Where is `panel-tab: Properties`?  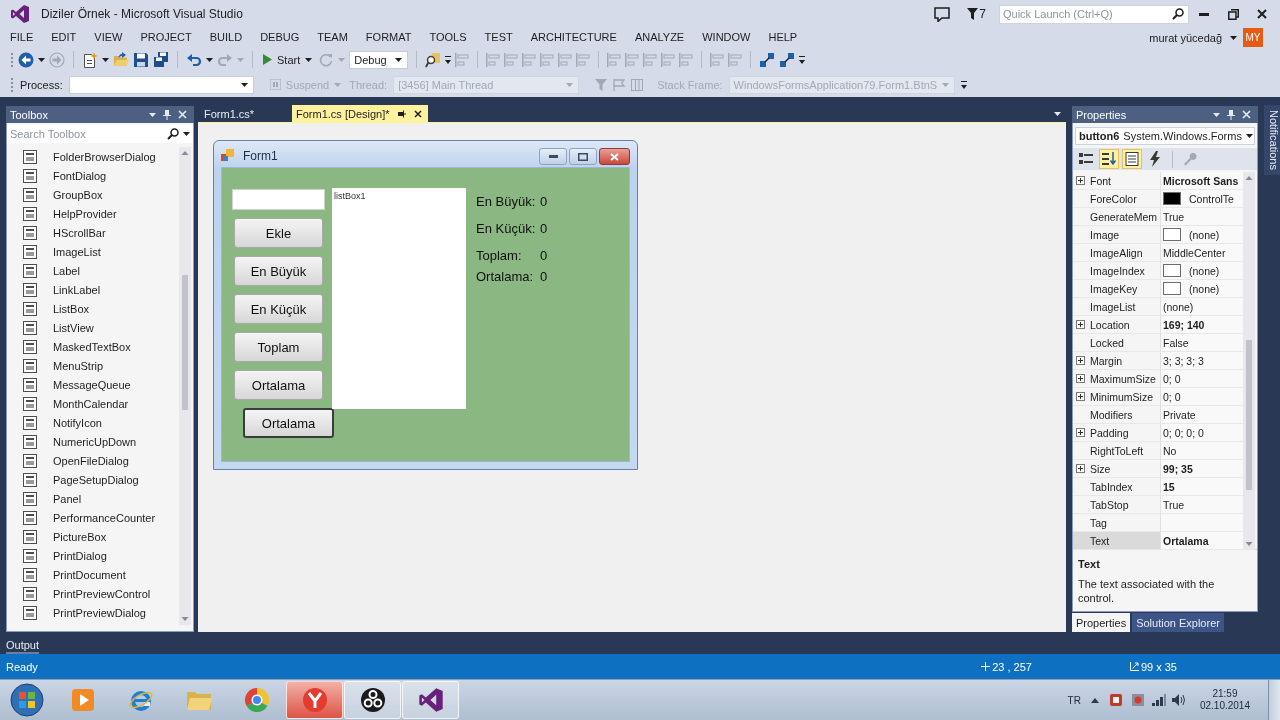
panel-tab: Properties is located at coordinates (1101, 622).